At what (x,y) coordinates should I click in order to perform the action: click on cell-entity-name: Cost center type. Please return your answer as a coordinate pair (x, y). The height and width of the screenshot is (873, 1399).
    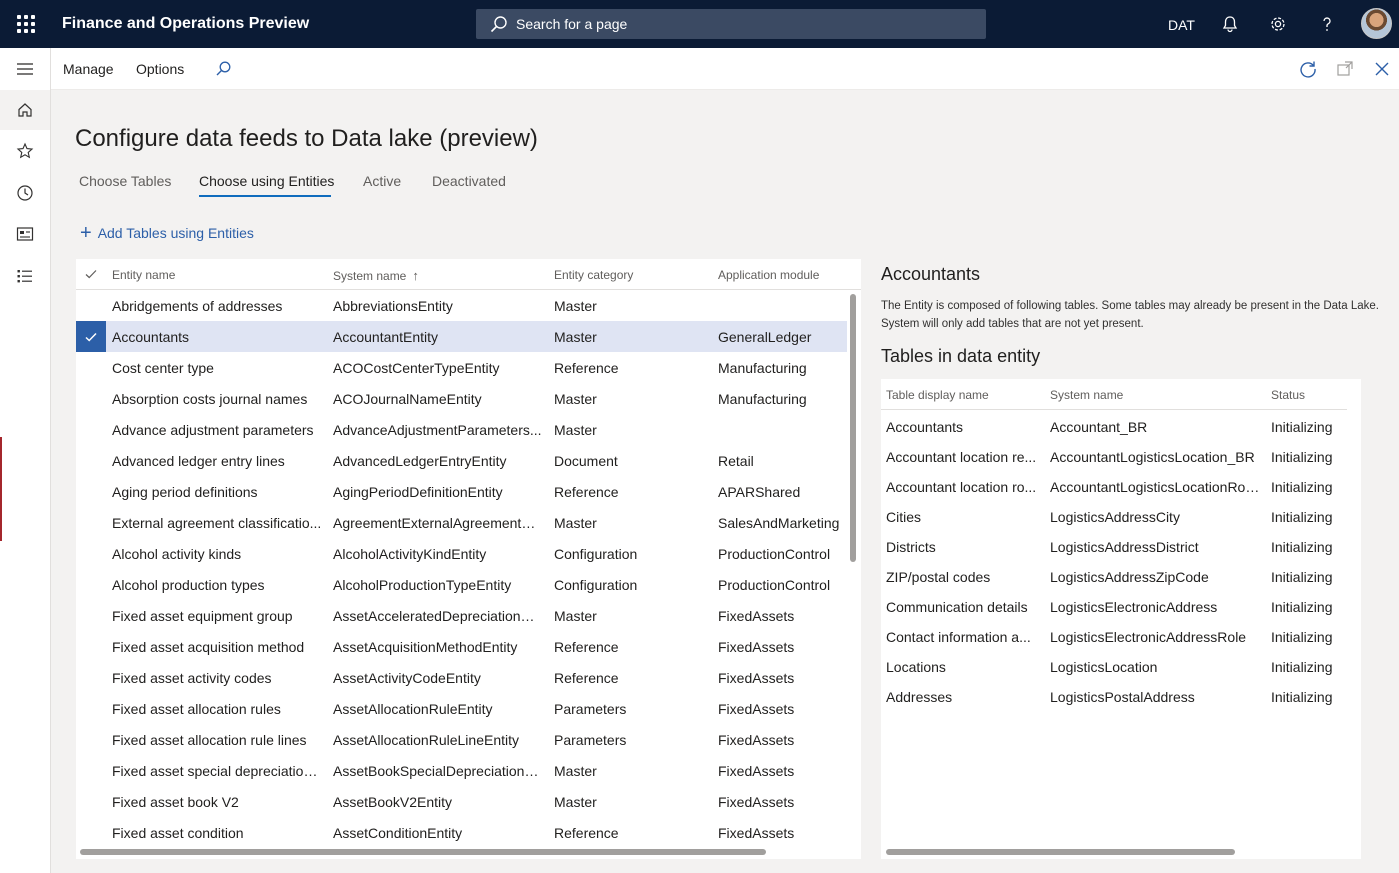
    Looking at the image, I should click on (163, 368).